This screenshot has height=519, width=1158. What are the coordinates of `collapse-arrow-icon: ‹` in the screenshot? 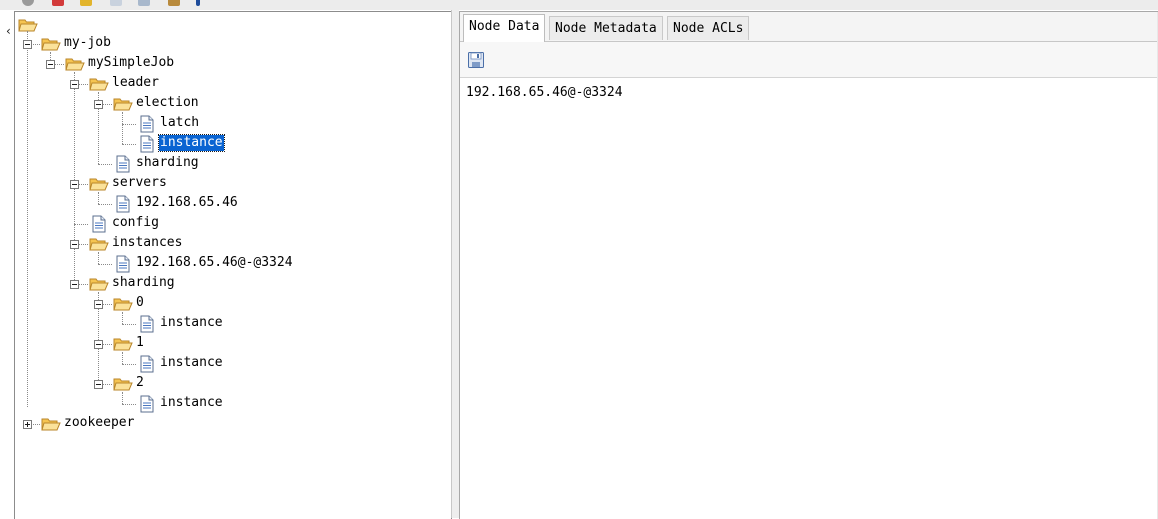 It's located at (8, 31).